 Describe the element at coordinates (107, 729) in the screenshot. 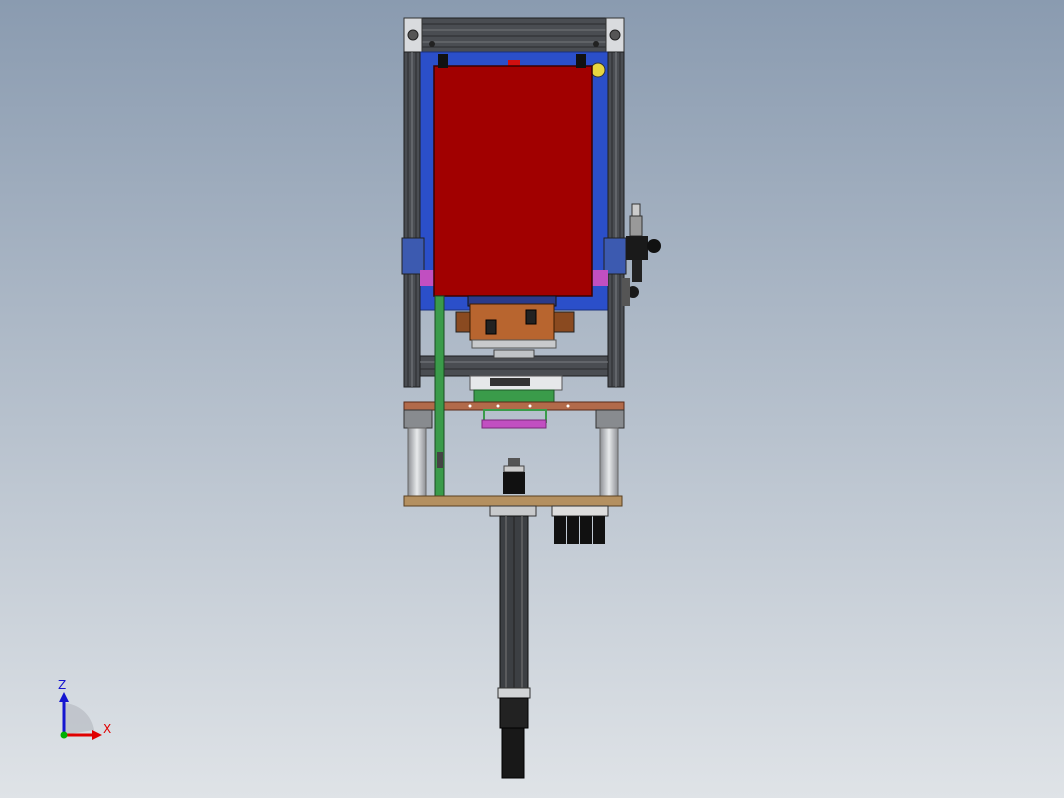

I see `triad-x-label: X` at that location.